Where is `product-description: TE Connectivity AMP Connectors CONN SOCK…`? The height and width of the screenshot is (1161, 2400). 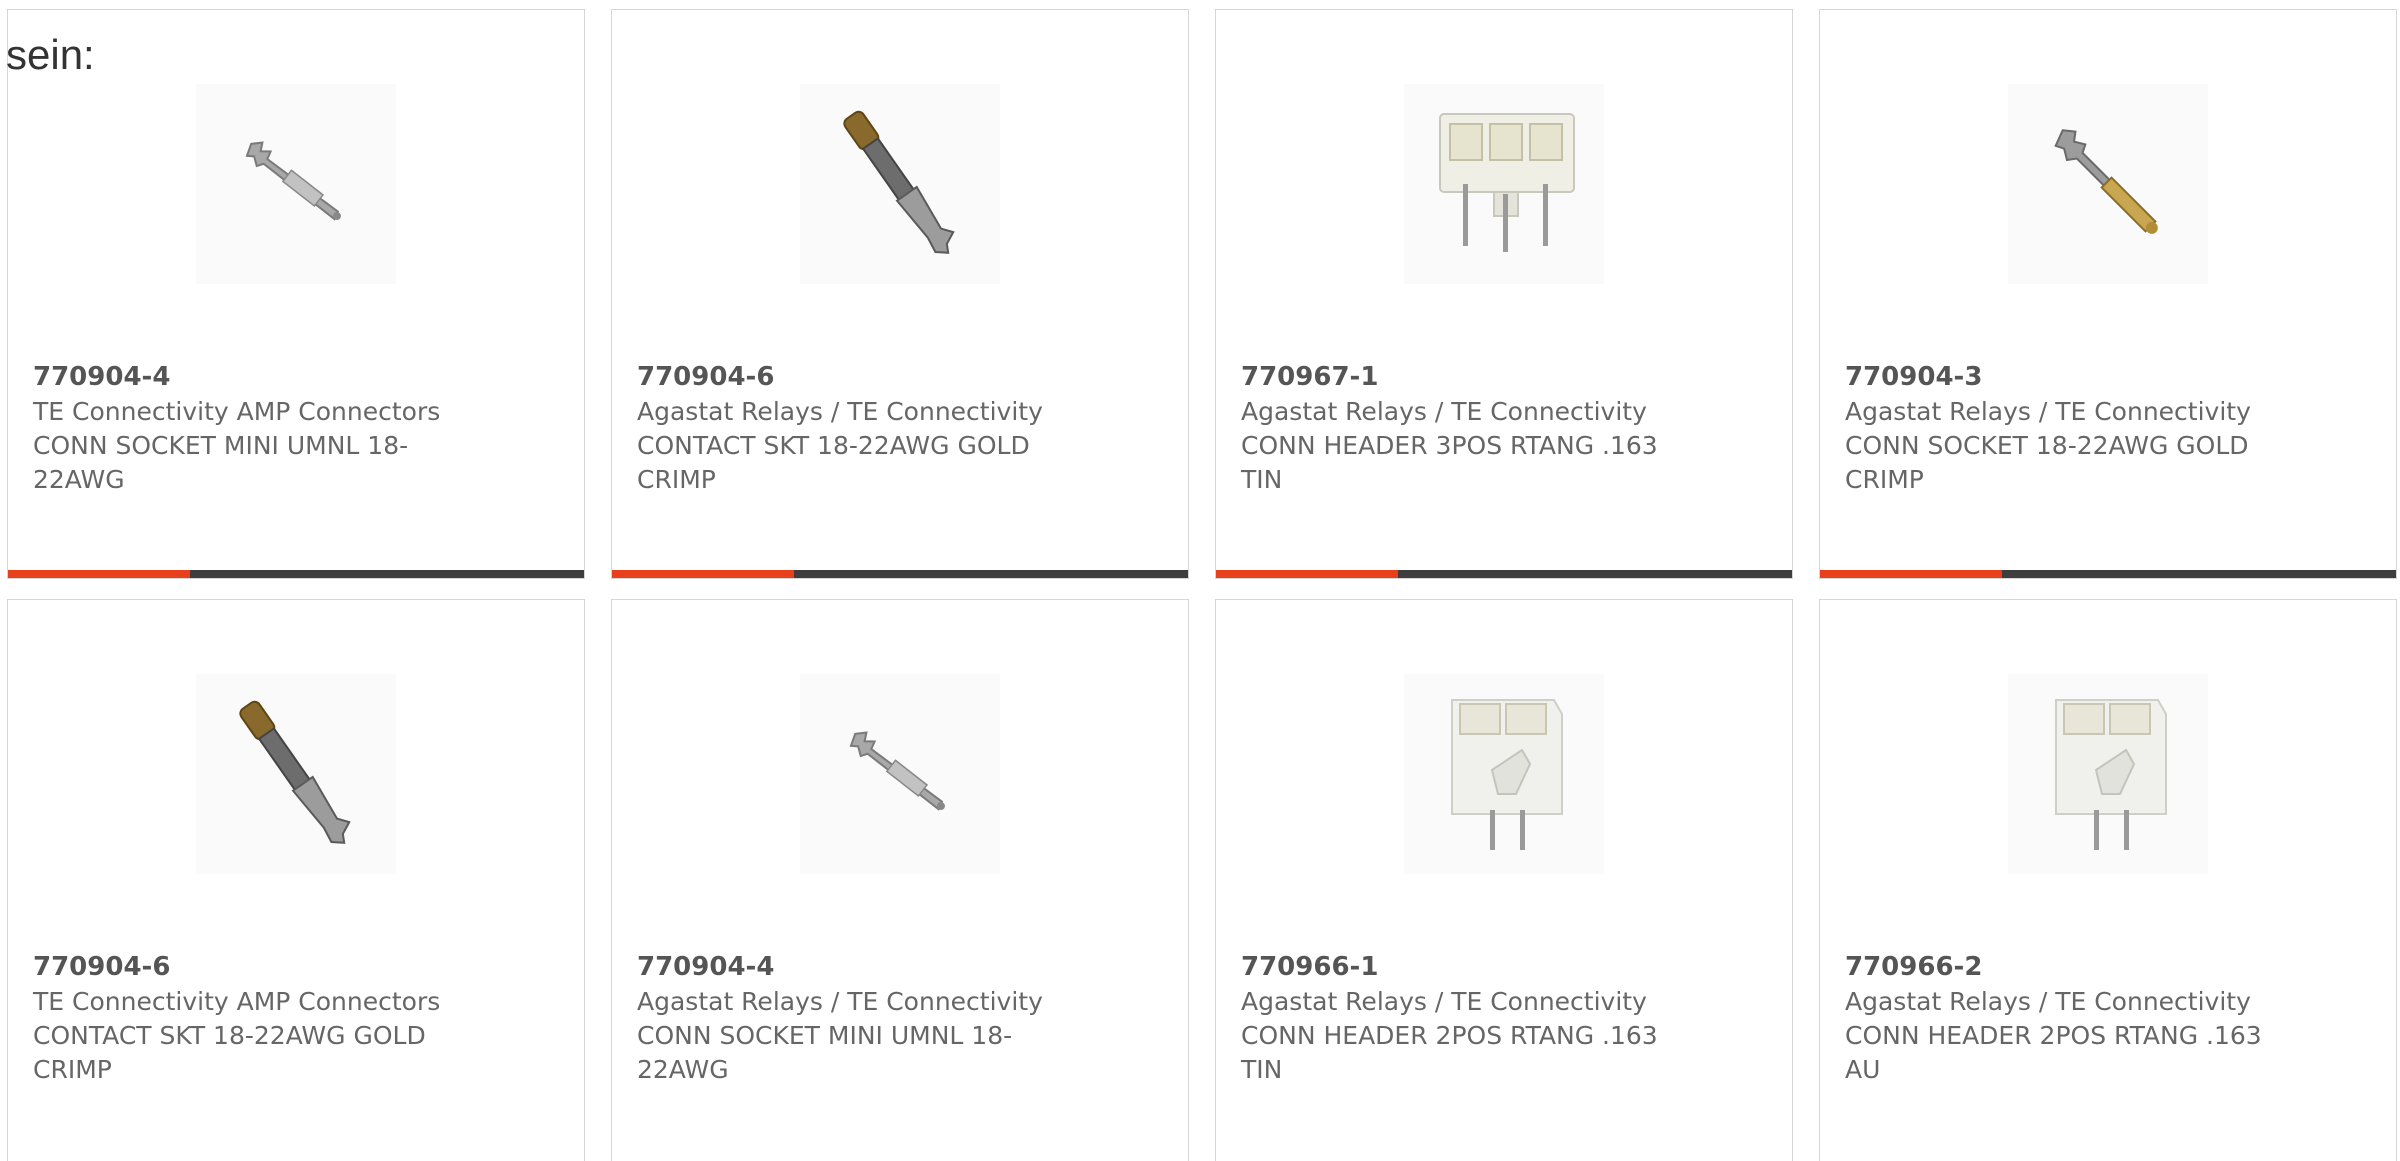
product-description: TE Connectivity AMP Connectors CONN SOCK… is located at coordinates (243, 446).